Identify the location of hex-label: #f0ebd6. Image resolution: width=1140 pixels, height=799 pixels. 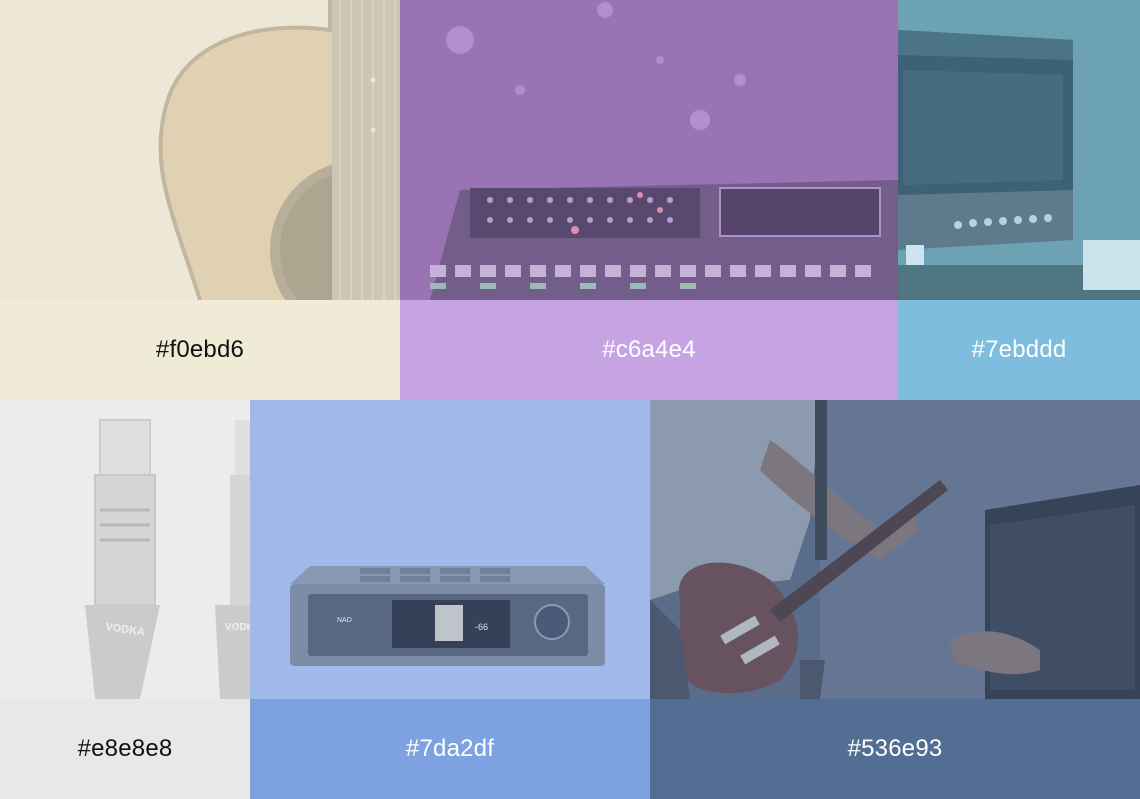
(200, 350).